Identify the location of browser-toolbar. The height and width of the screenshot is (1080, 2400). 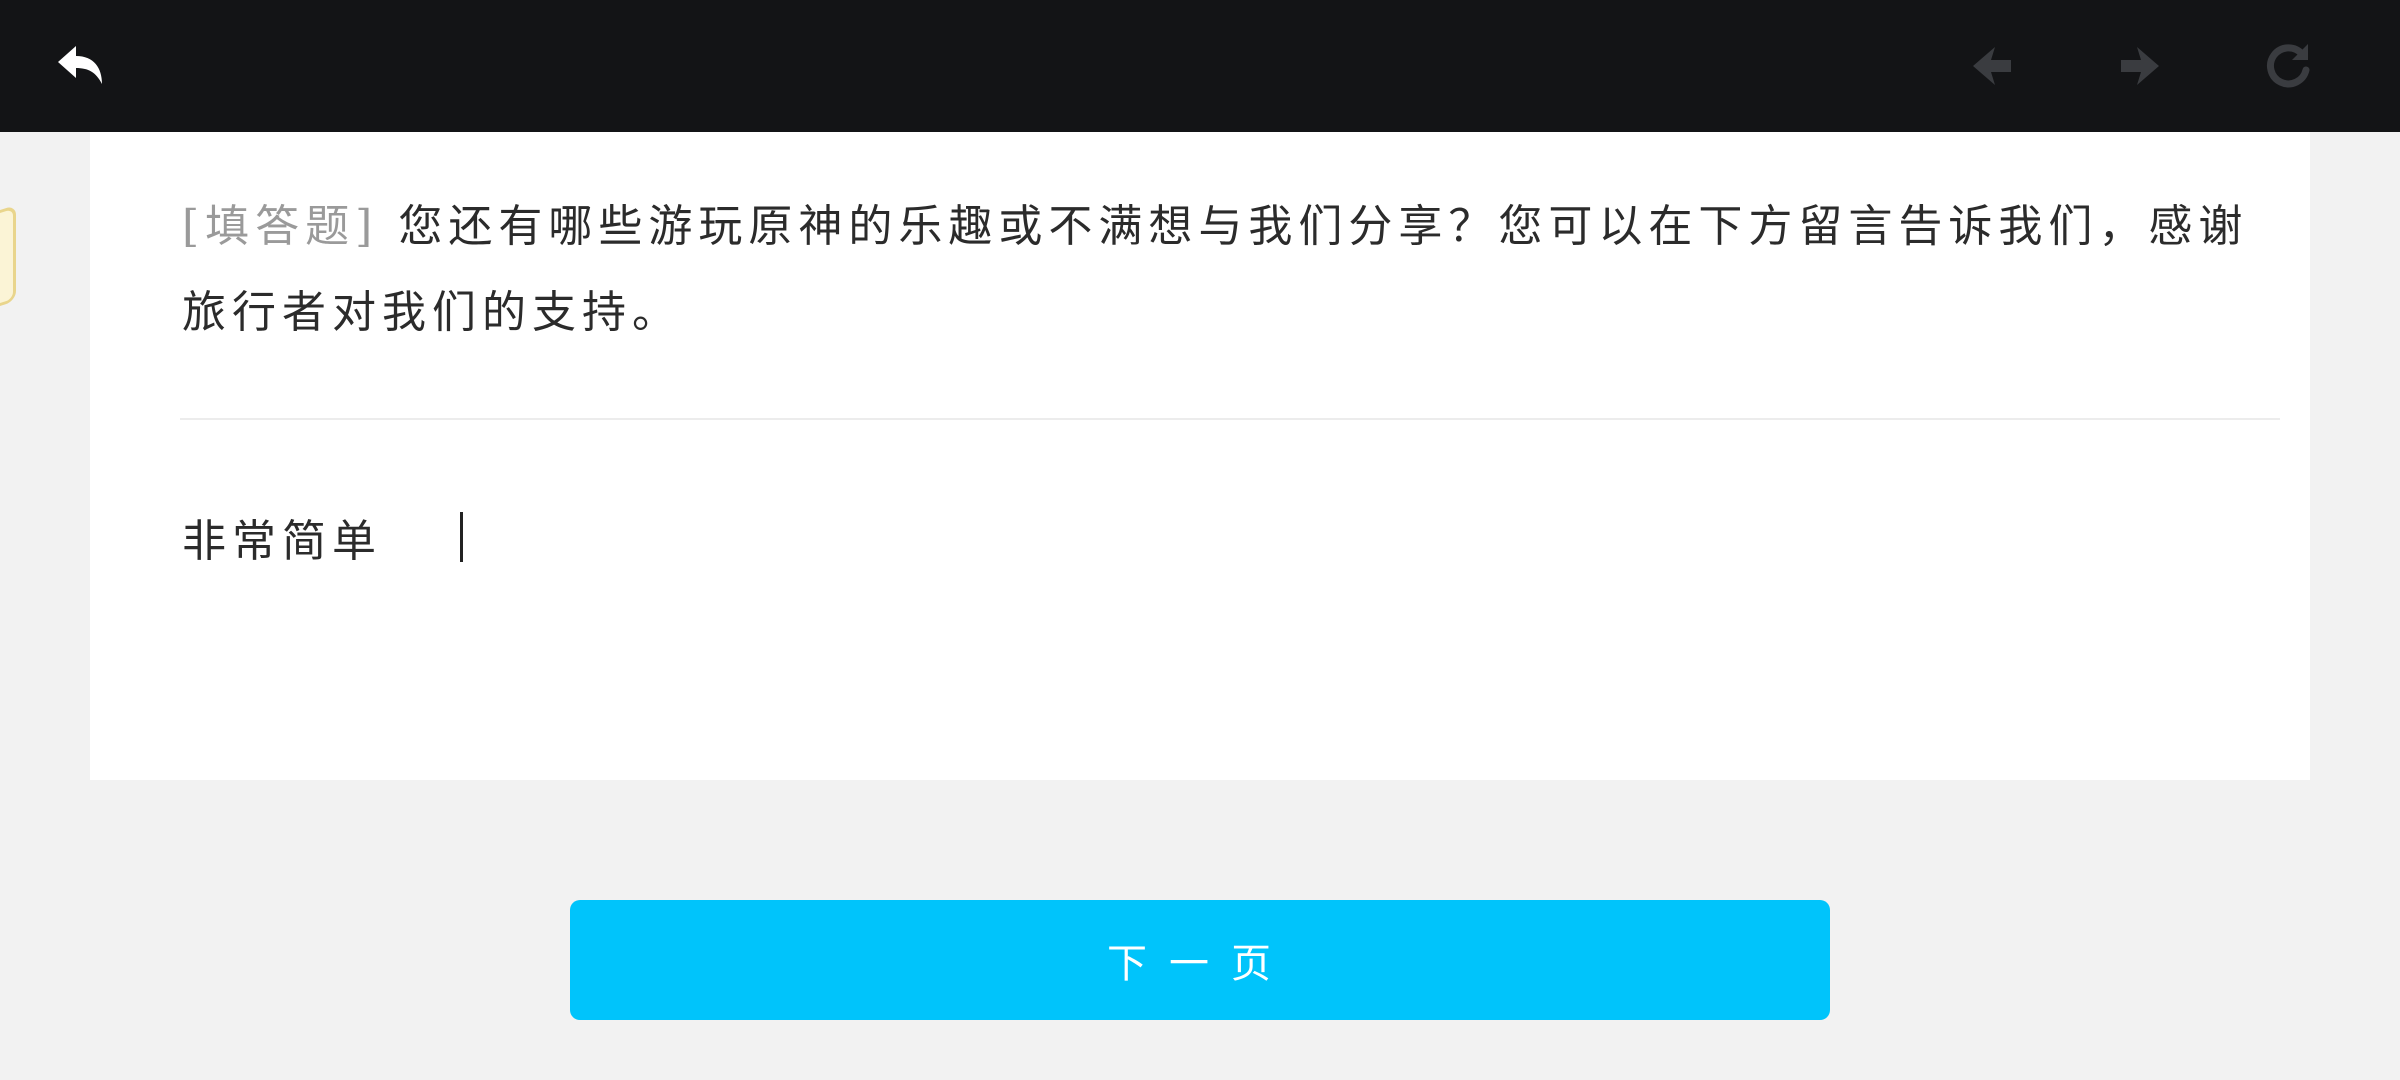
(1200, 66).